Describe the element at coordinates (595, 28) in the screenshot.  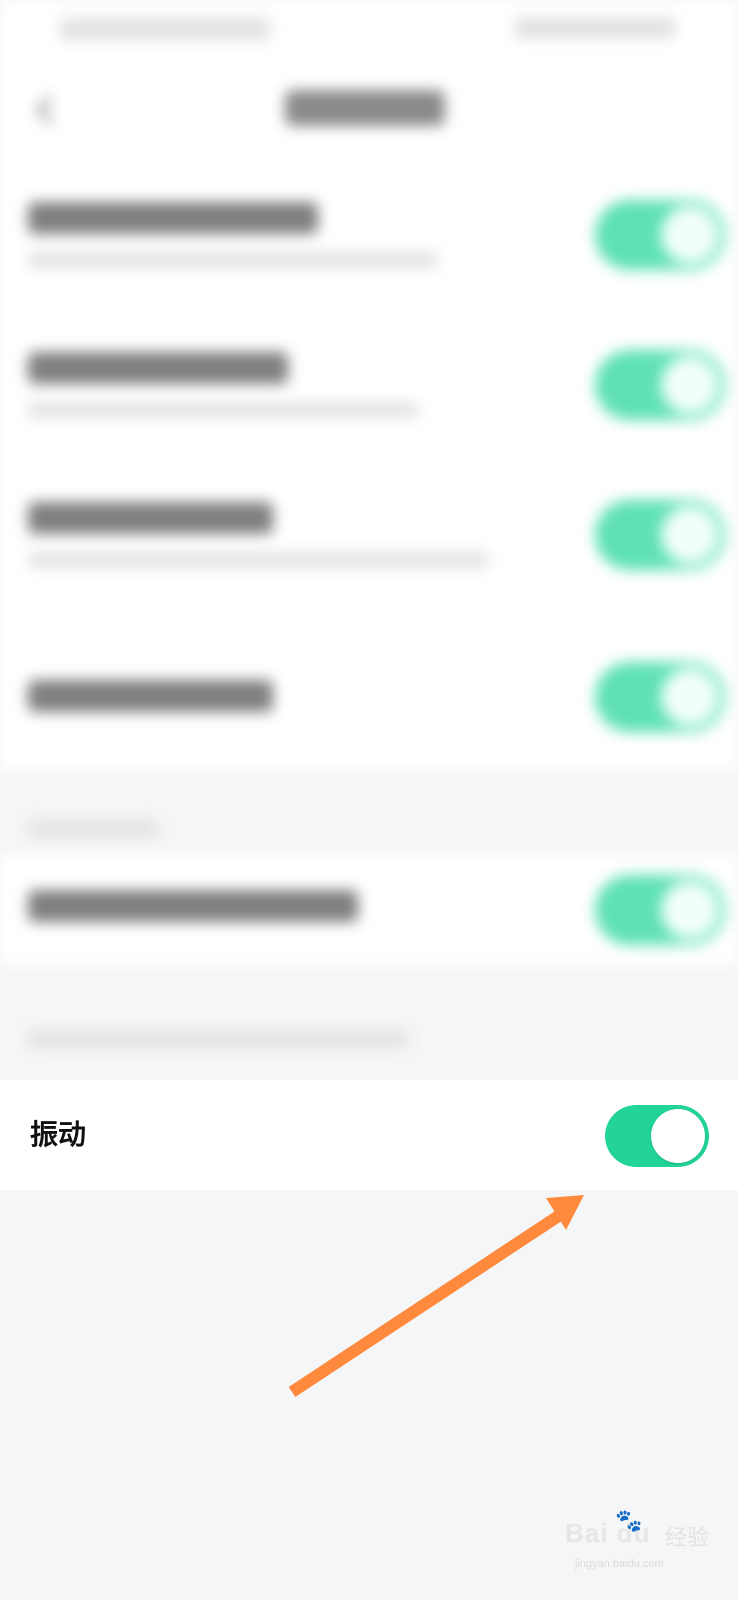
I see `status-bar-right` at that location.